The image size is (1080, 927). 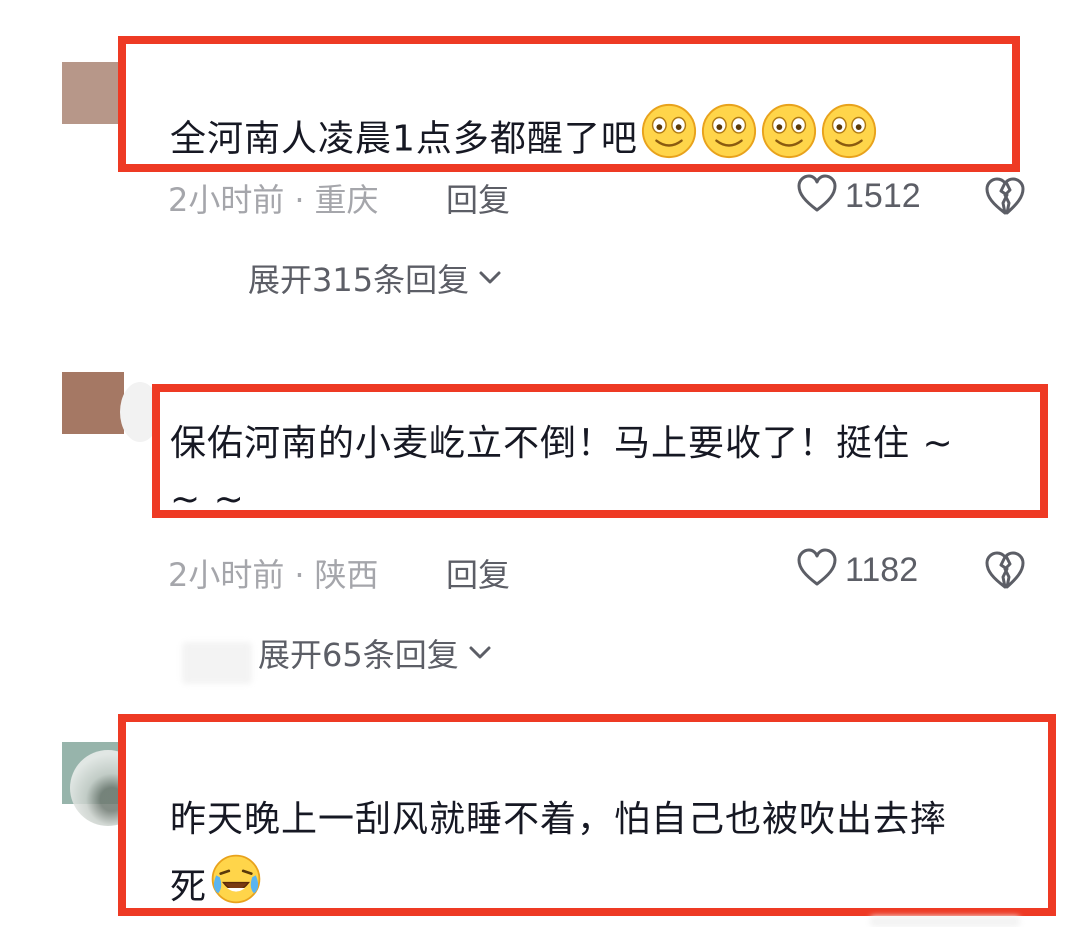 I want to click on like-button: 1512, so click(x=858, y=196).